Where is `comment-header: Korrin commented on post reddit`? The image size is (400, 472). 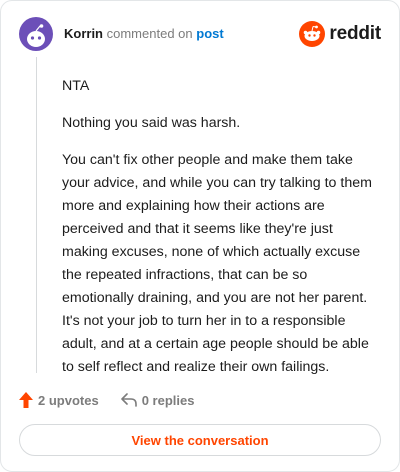
comment-header: Korrin commented on post reddit is located at coordinates (200, 34).